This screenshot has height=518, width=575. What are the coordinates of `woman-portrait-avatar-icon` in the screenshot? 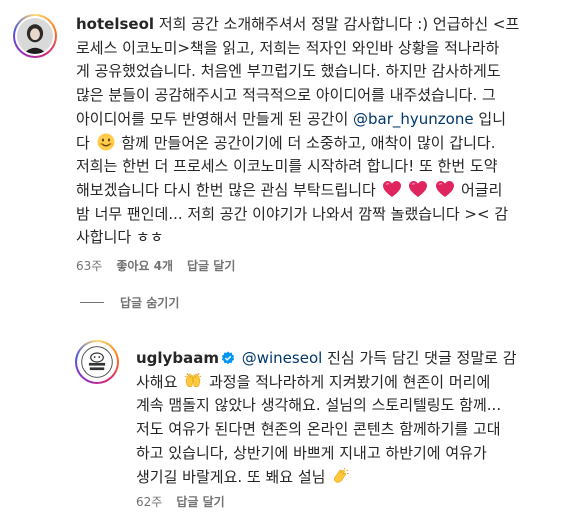 It's located at (35, 36).